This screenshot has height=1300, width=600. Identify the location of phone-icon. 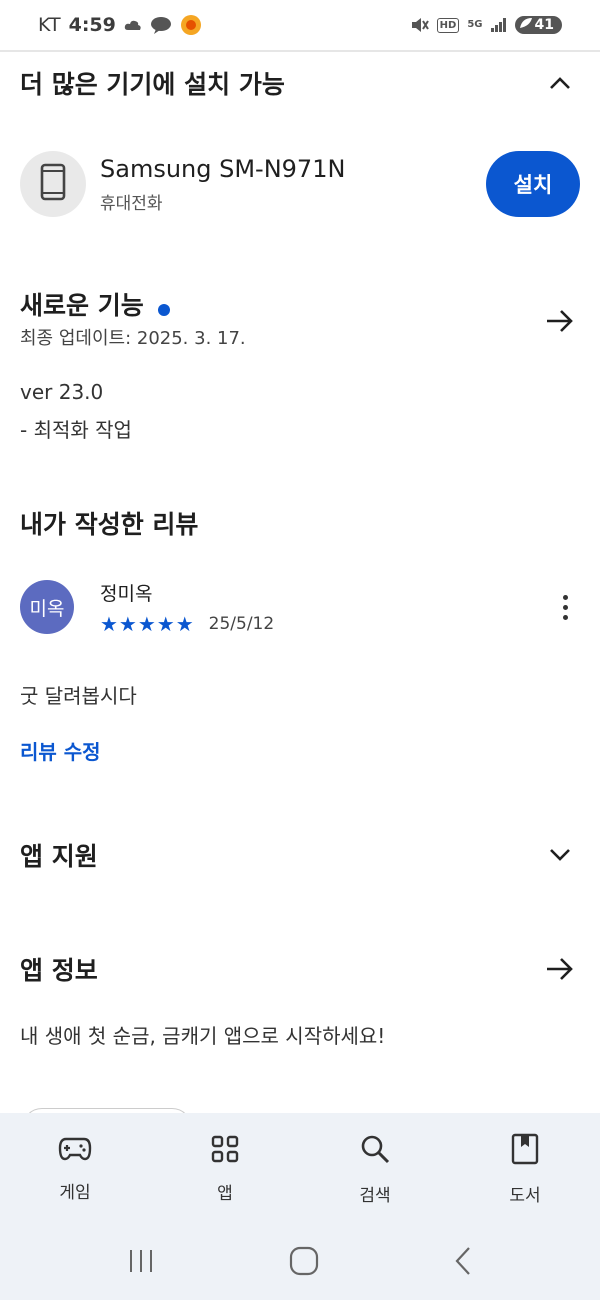
(53, 184).